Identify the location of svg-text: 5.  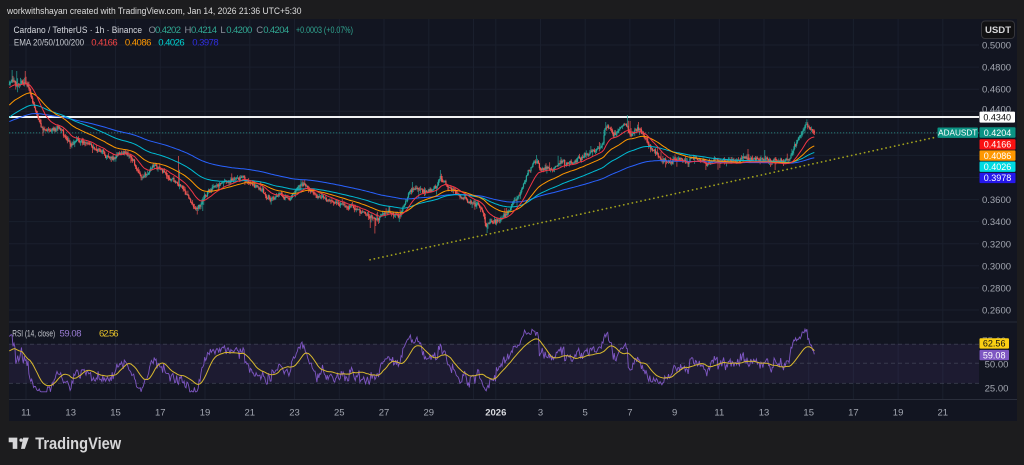
(585, 413).